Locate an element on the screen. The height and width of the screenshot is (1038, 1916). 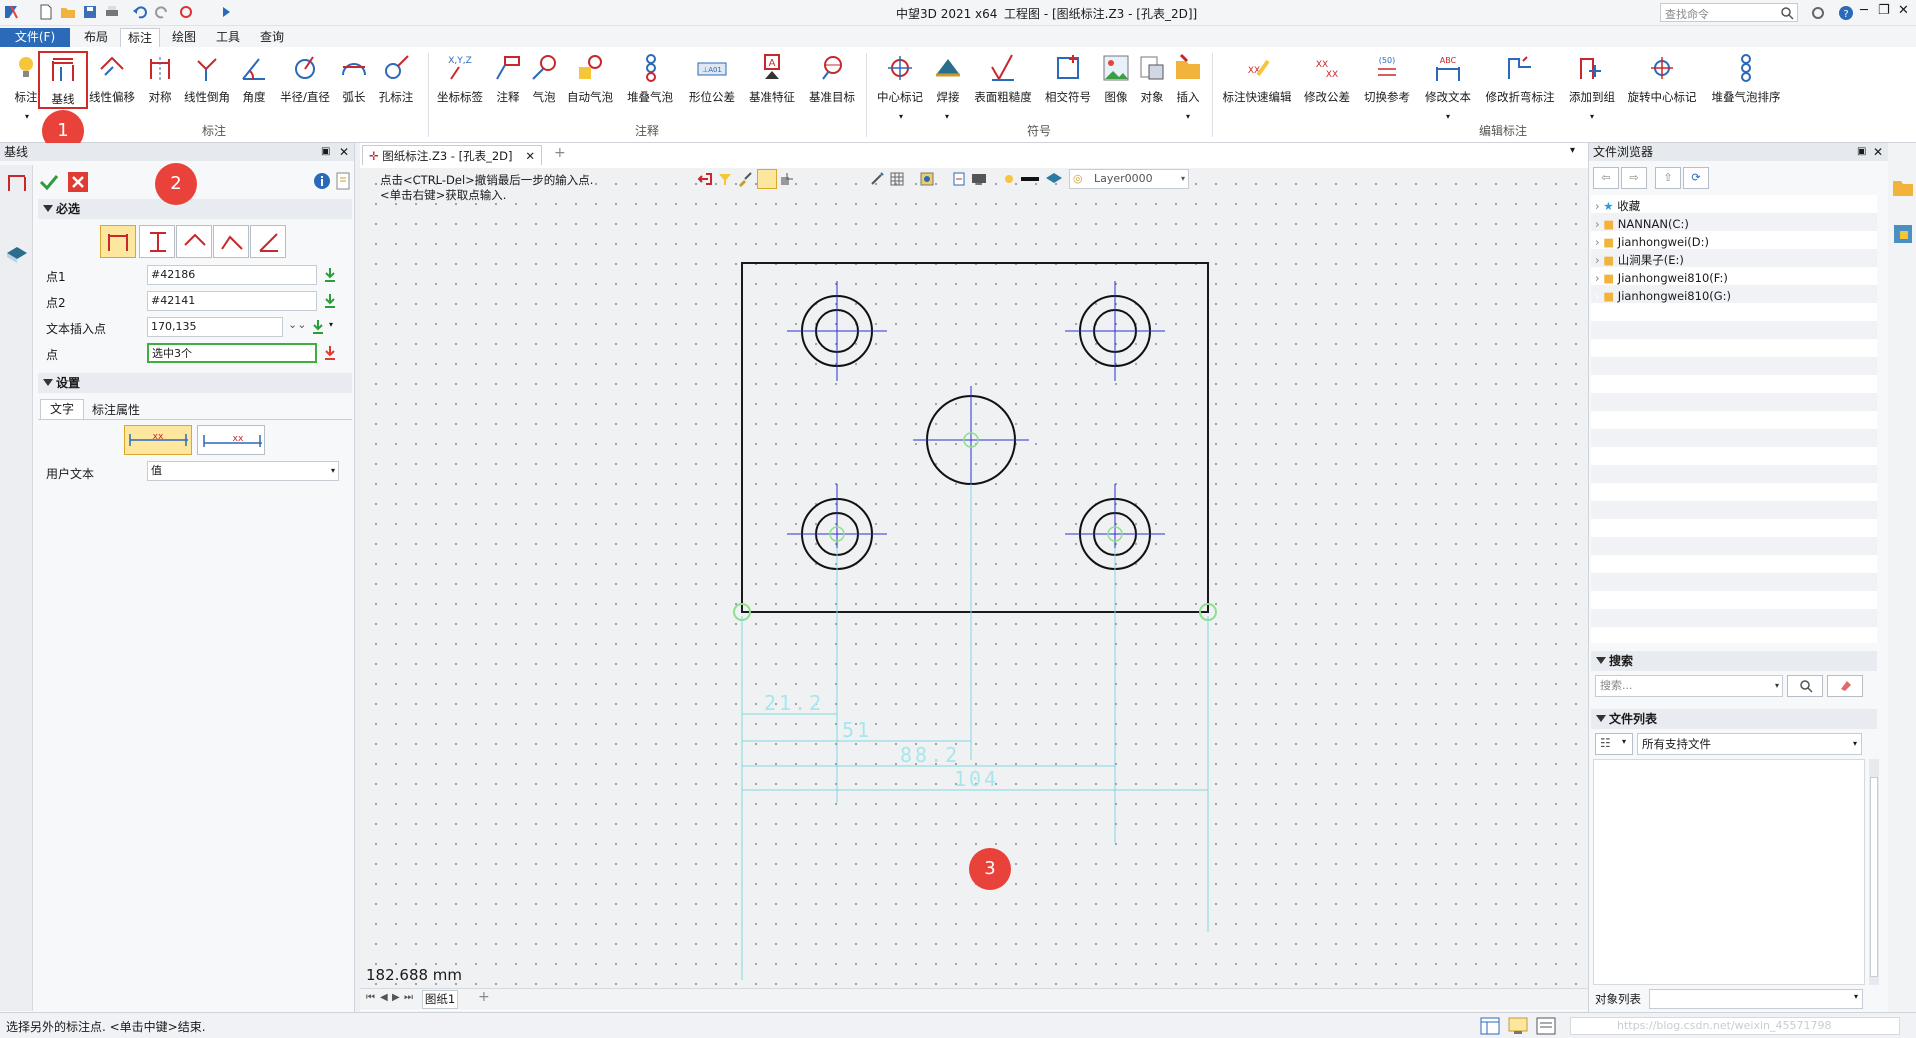
add-tab-icon: + is located at coordinates (560, 153).